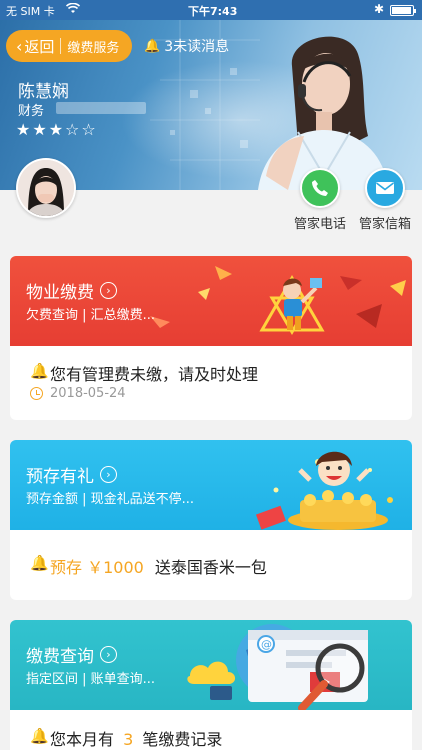 The height and width of the screenshot is (750, 422). Describe the element at coordinates (320, 188) in the screenshot. I see `phone-icon` at that location.